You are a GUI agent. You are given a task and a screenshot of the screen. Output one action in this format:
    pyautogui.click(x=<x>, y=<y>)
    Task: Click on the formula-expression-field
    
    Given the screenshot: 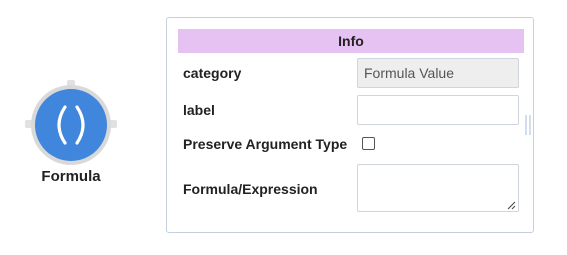 What is the action you would take?
    pyautogui.click(x=438, y=188)
    